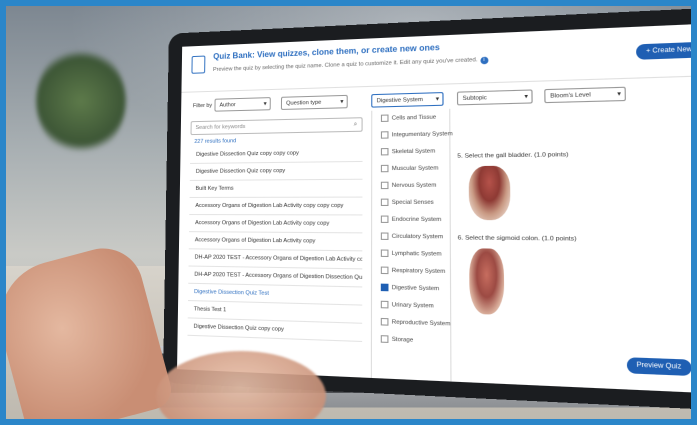 The image size is (697, 425). I want to click on system-option: Nervous System, so click(410, 185).